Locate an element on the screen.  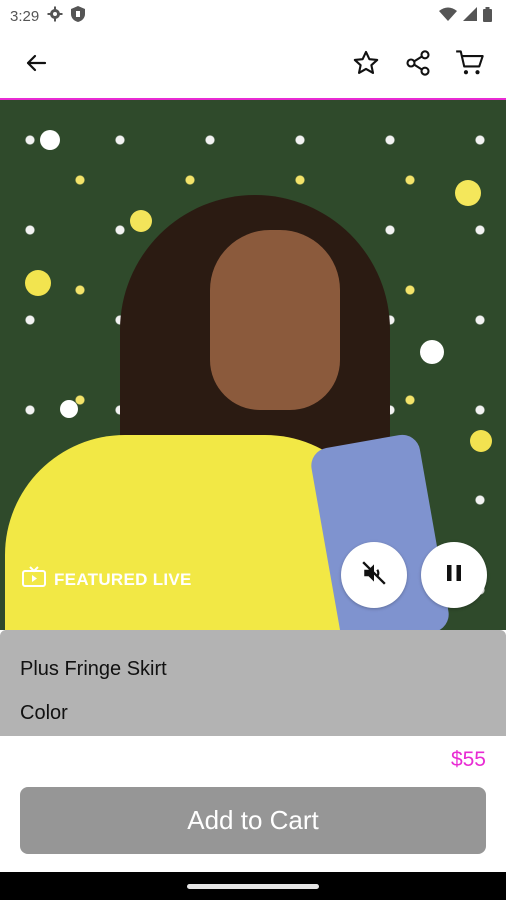
star-icon is located at coordinates (366, 65).